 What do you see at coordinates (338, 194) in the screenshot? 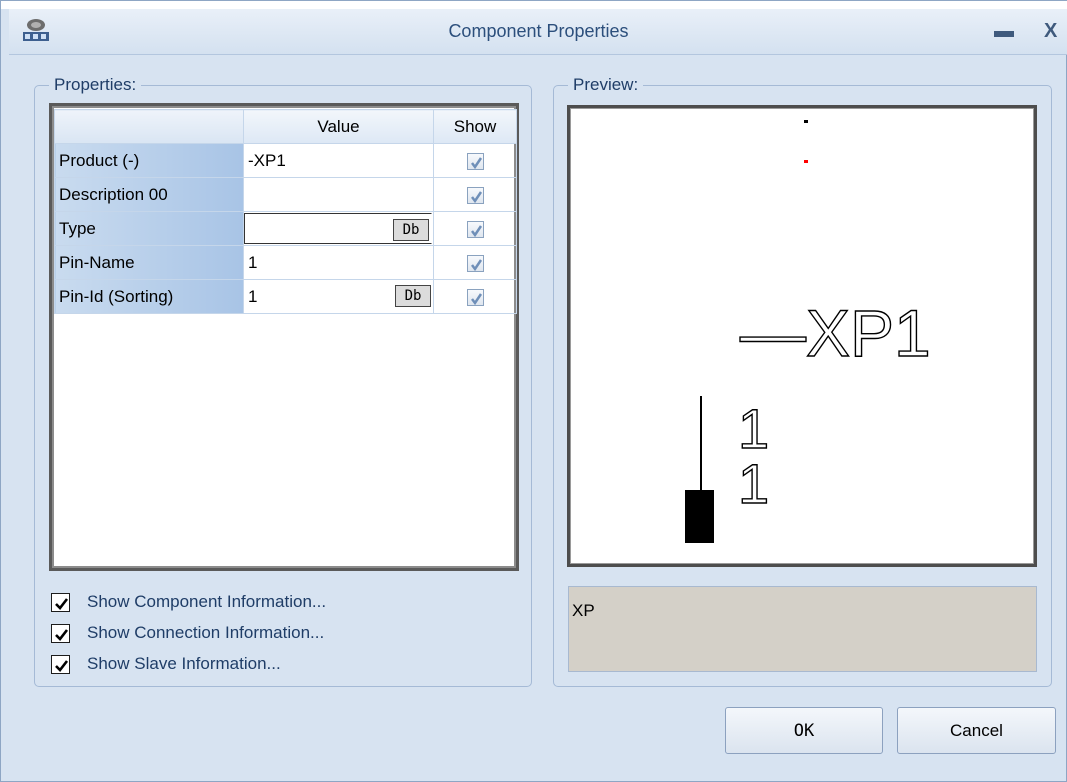
I see `property-value-cell` at bounding box center [338, 194].